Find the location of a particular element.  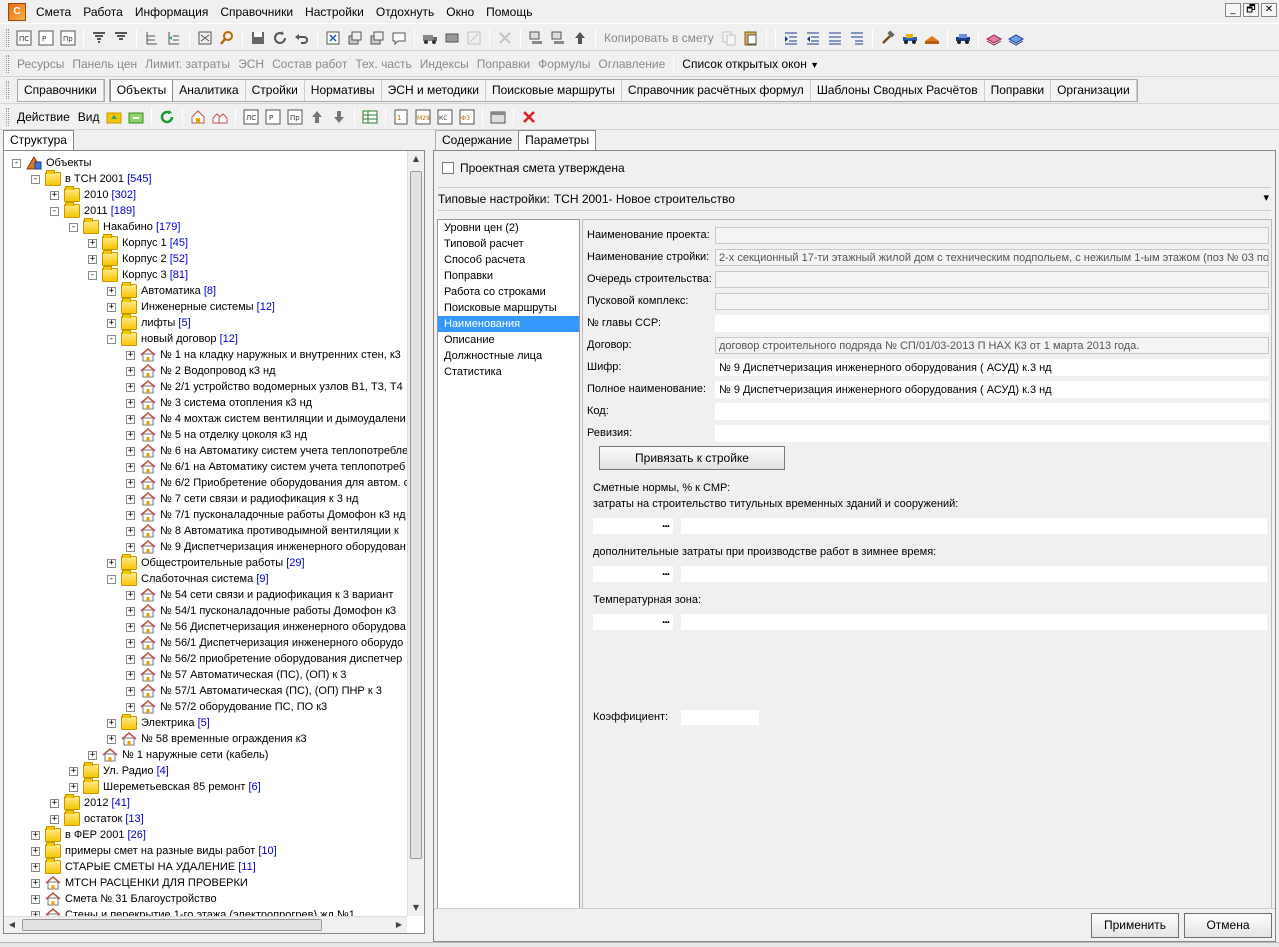

tools-alt-icon is located at coordinates (121, 38).